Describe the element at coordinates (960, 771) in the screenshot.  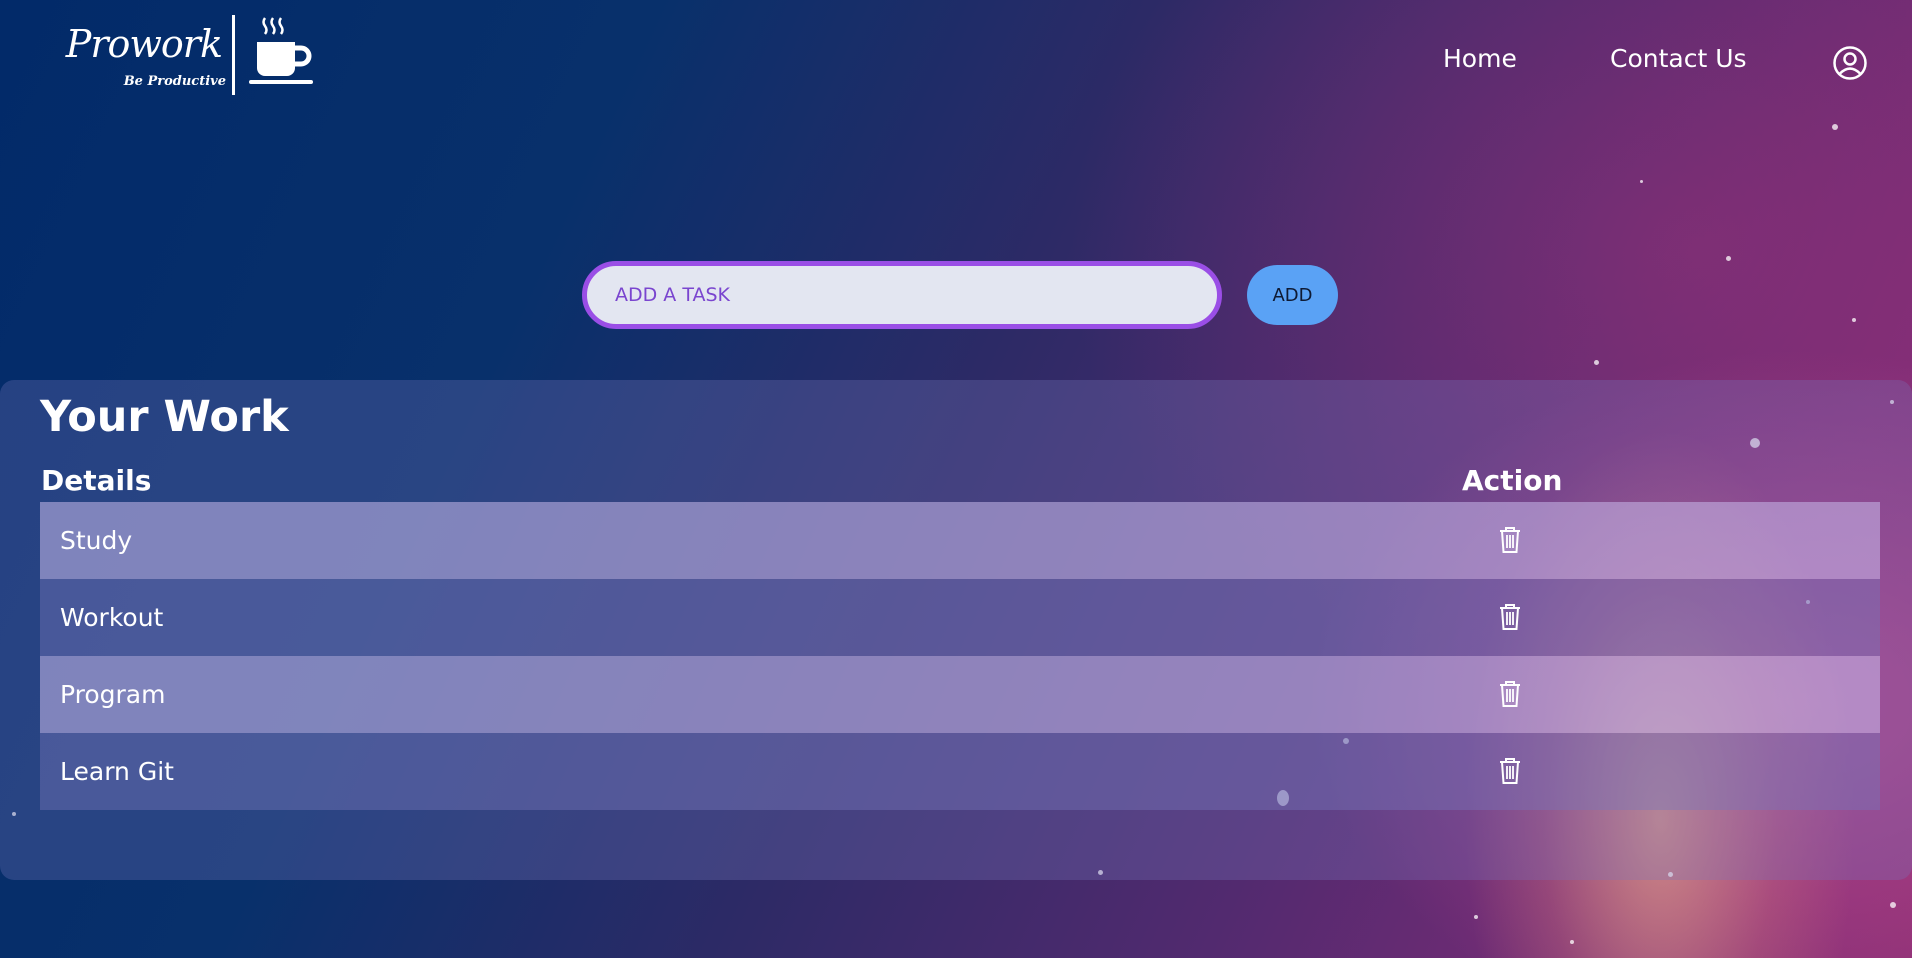
I see `task-row: Learn Git` at that location.